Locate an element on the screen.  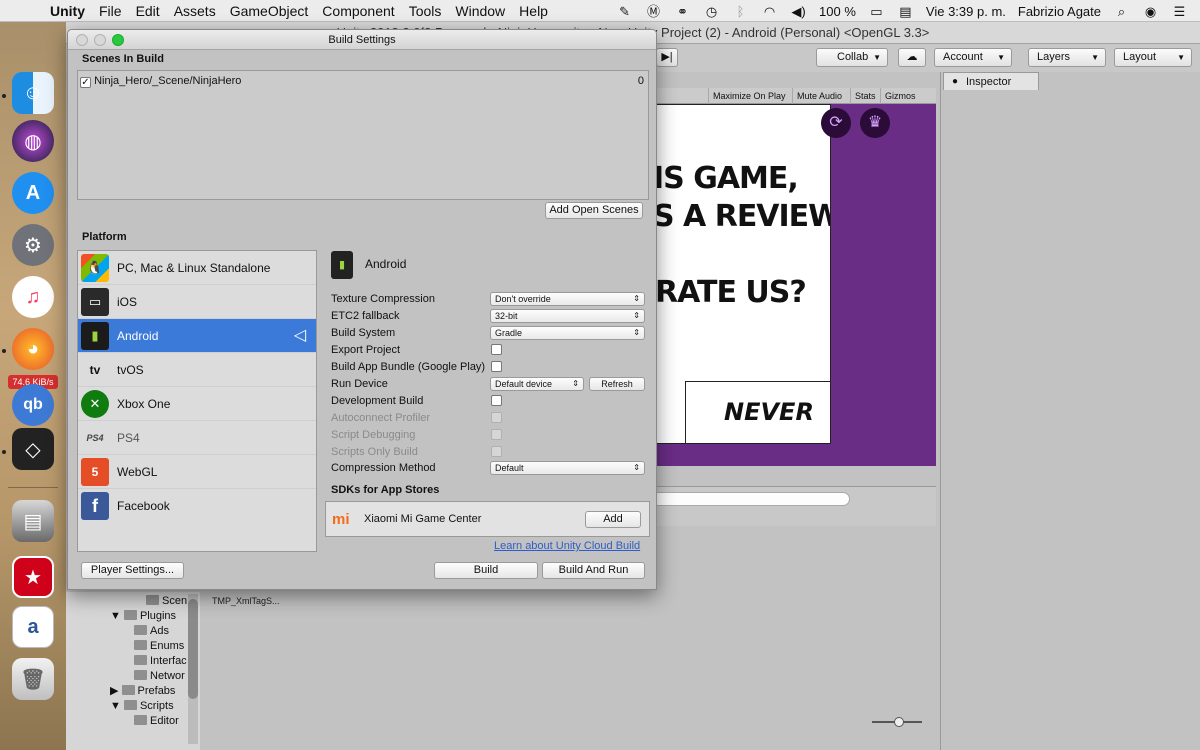
platform-item-android: ▮ Android ◁ is located at coordinates (197, 336).